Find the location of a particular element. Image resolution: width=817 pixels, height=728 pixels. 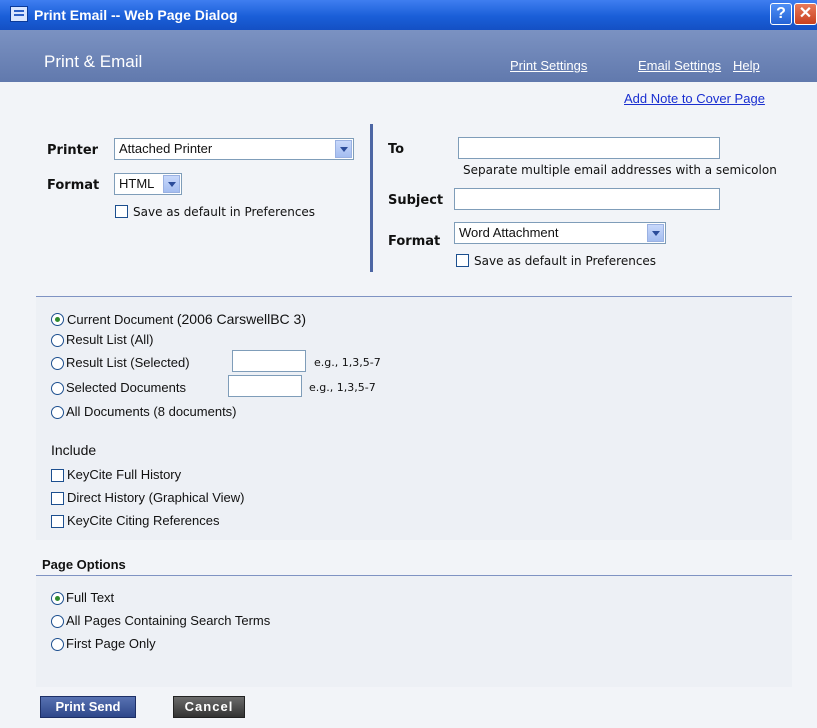

selected-documents-example: e.g., 1,3,5-7 is located at coordinates (342, 387).